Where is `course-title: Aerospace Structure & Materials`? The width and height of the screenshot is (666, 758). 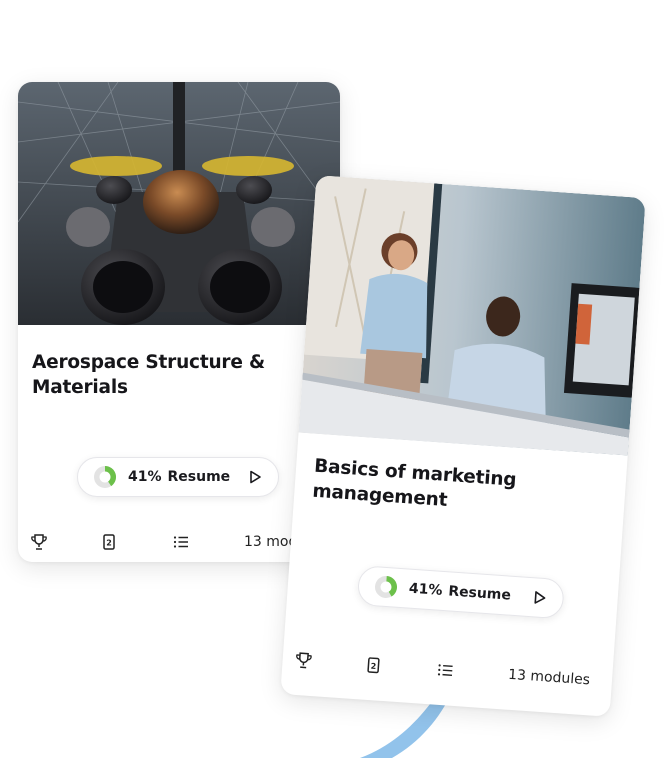
course-title: Aerospace Structure & Materials is located at coordinates (148, 375).